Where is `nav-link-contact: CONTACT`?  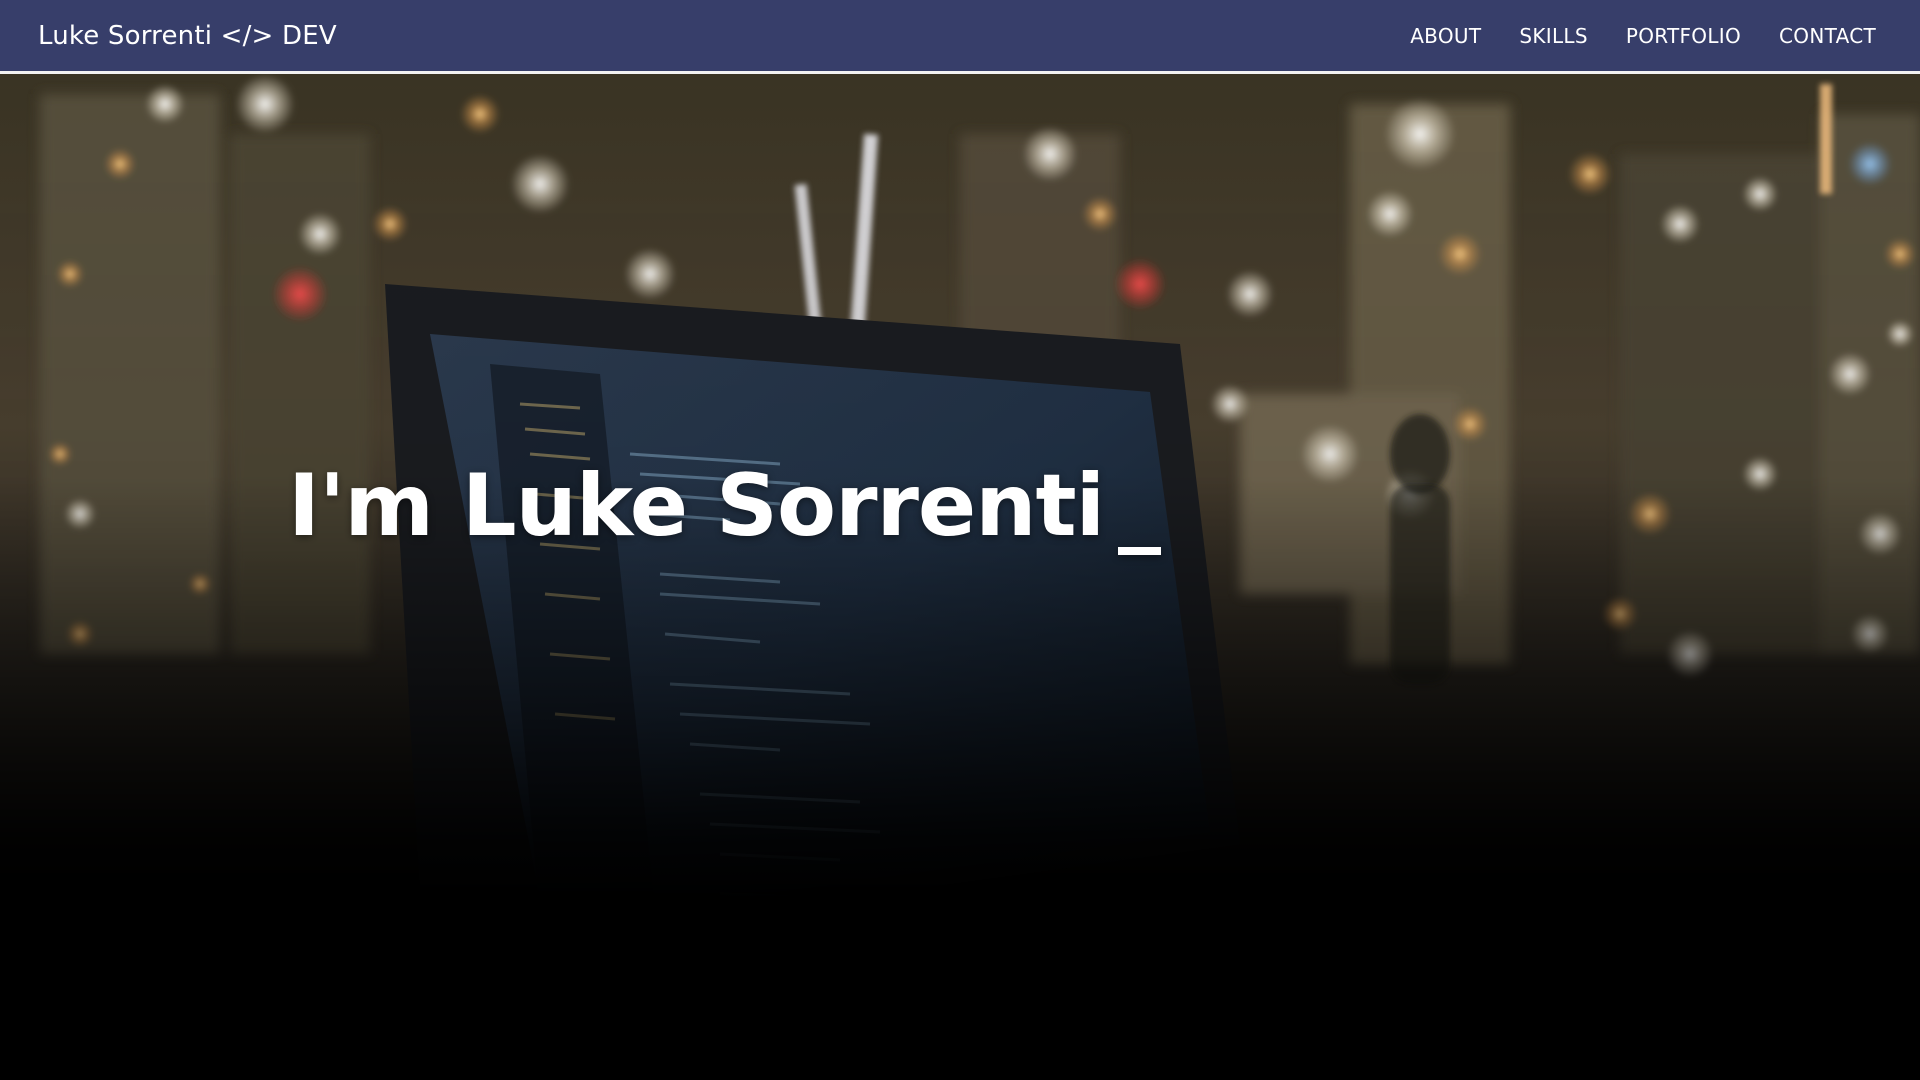 nav-link-contact: CONTACT is located at coordinates (1827, 36).